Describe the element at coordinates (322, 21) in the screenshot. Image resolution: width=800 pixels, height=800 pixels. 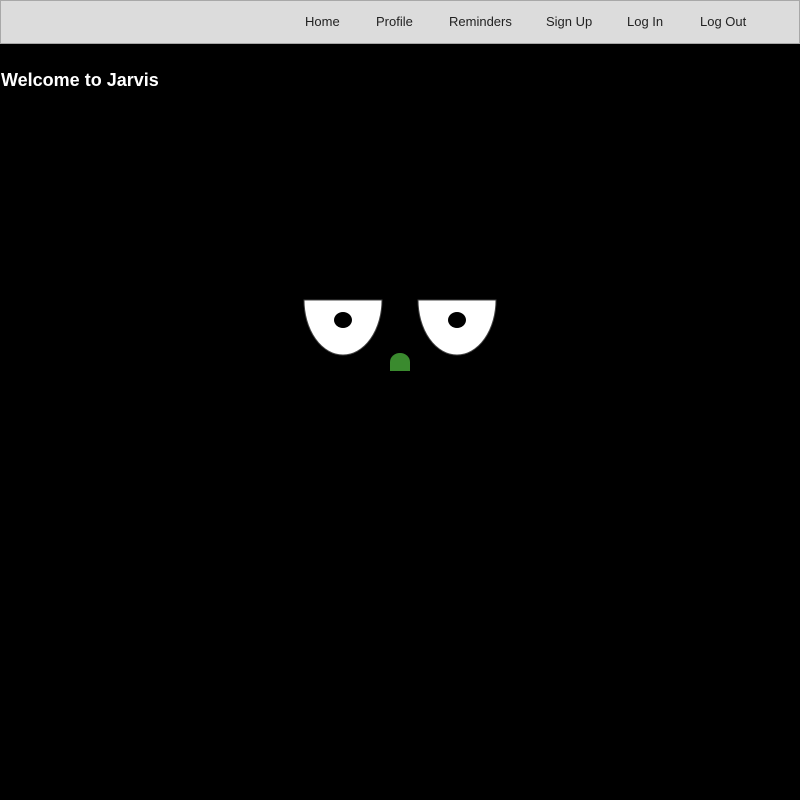
I see `nav-home-link: Home` at that location.